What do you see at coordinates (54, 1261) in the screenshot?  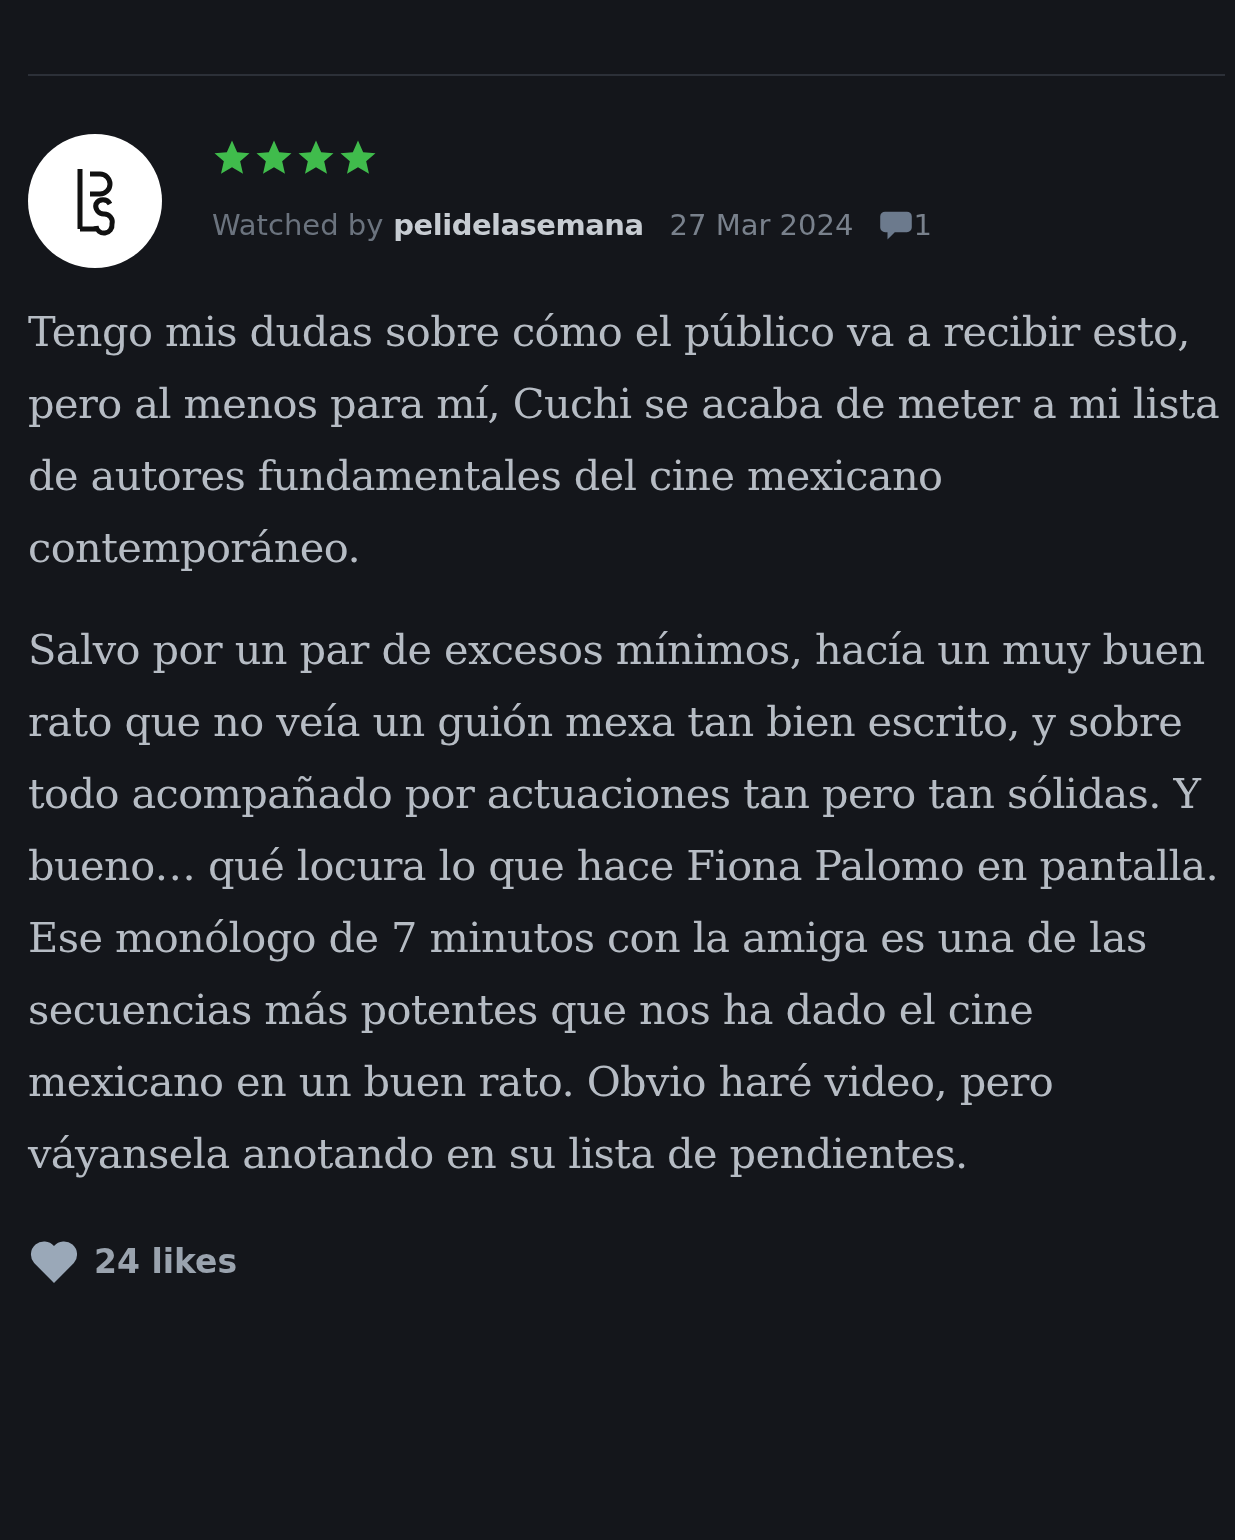 I see `heart-icon` at bounding box center [54, 1261].